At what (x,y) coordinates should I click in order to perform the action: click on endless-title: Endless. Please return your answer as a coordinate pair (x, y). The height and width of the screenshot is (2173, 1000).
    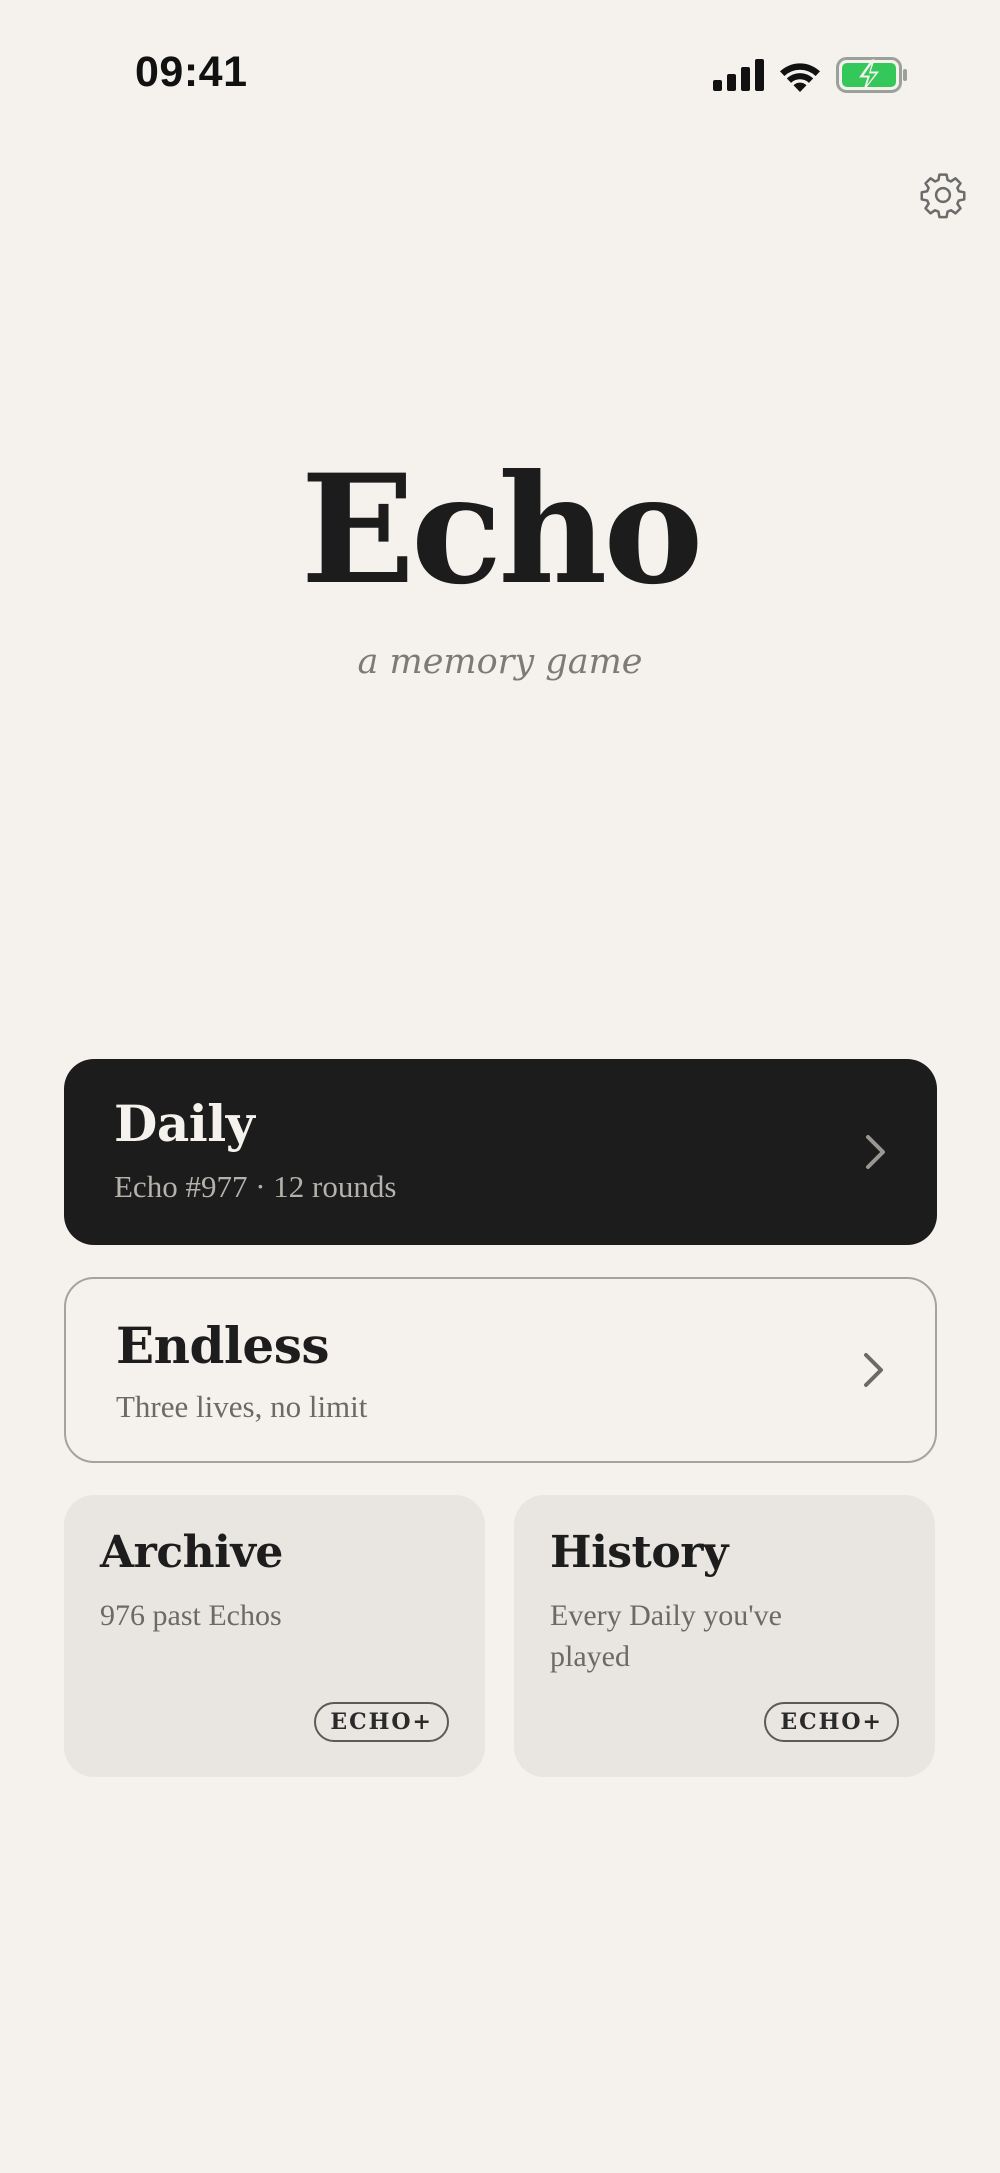
    Looking at the image, I should click on (223, 1345).